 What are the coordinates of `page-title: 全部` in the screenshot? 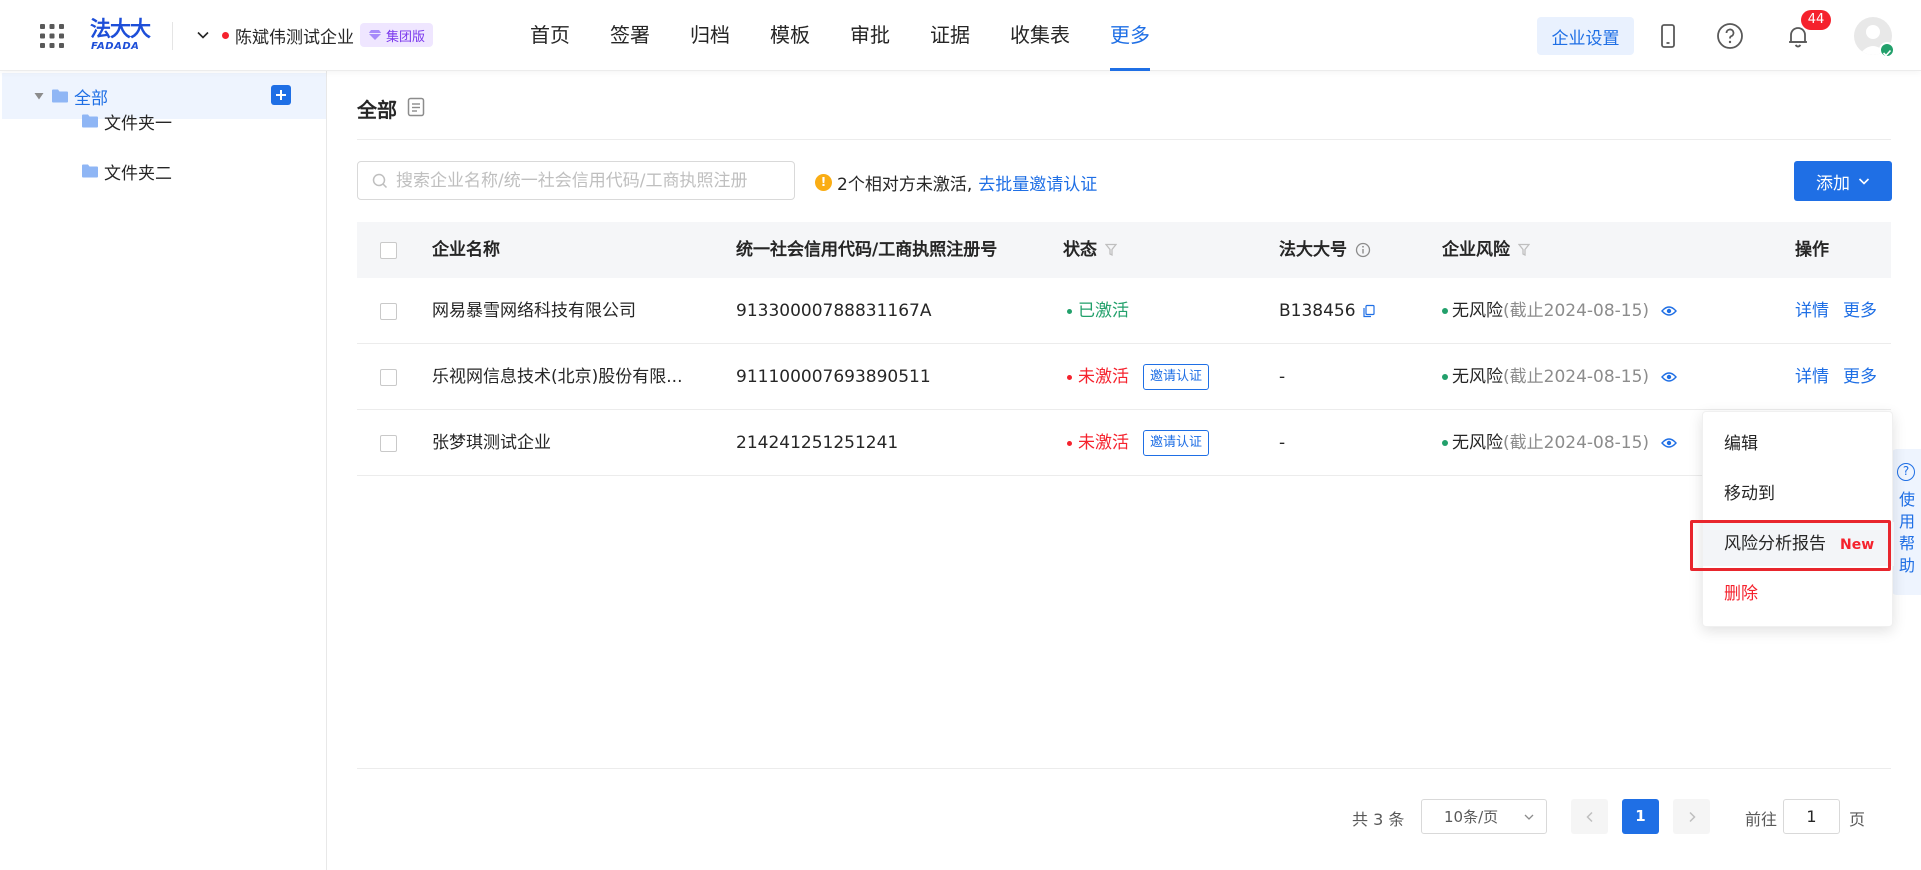 It's located at (377, 110).